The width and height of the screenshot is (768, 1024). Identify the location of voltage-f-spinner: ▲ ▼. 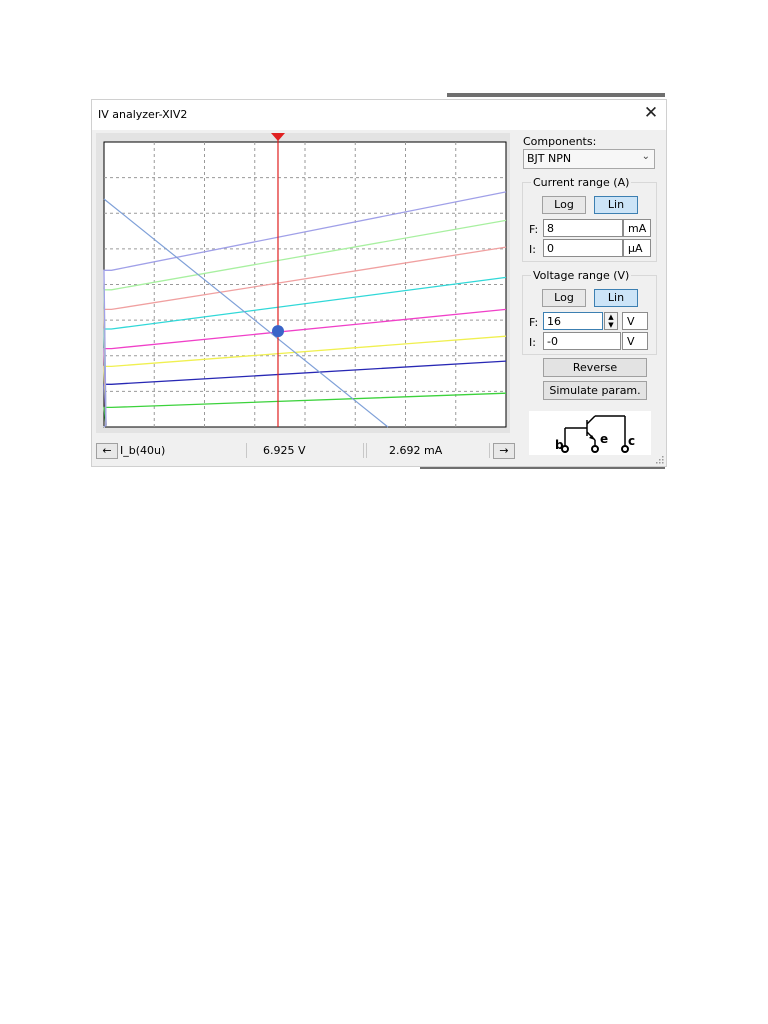
(611, 321).